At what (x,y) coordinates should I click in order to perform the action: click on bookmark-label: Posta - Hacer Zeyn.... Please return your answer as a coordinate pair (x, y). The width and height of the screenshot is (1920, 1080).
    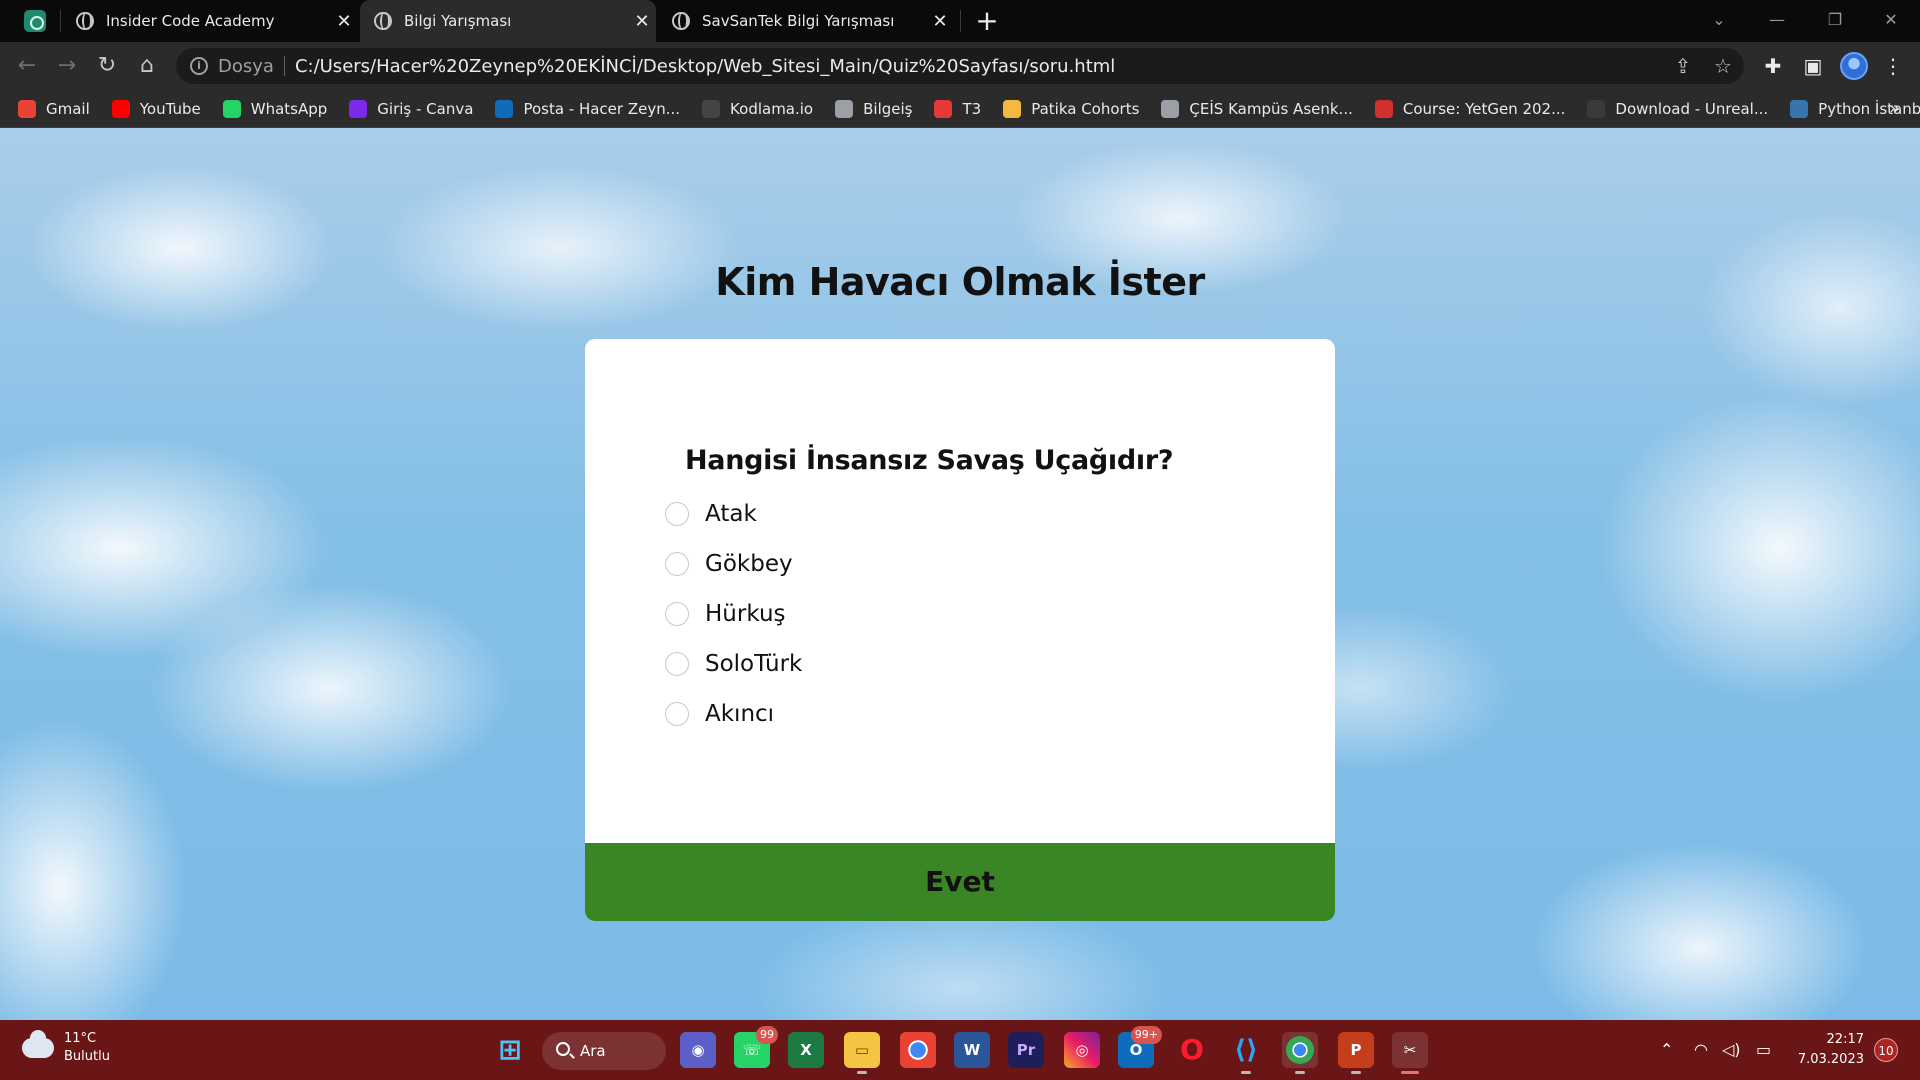
    Looking at the image, I should click on (602, 108).